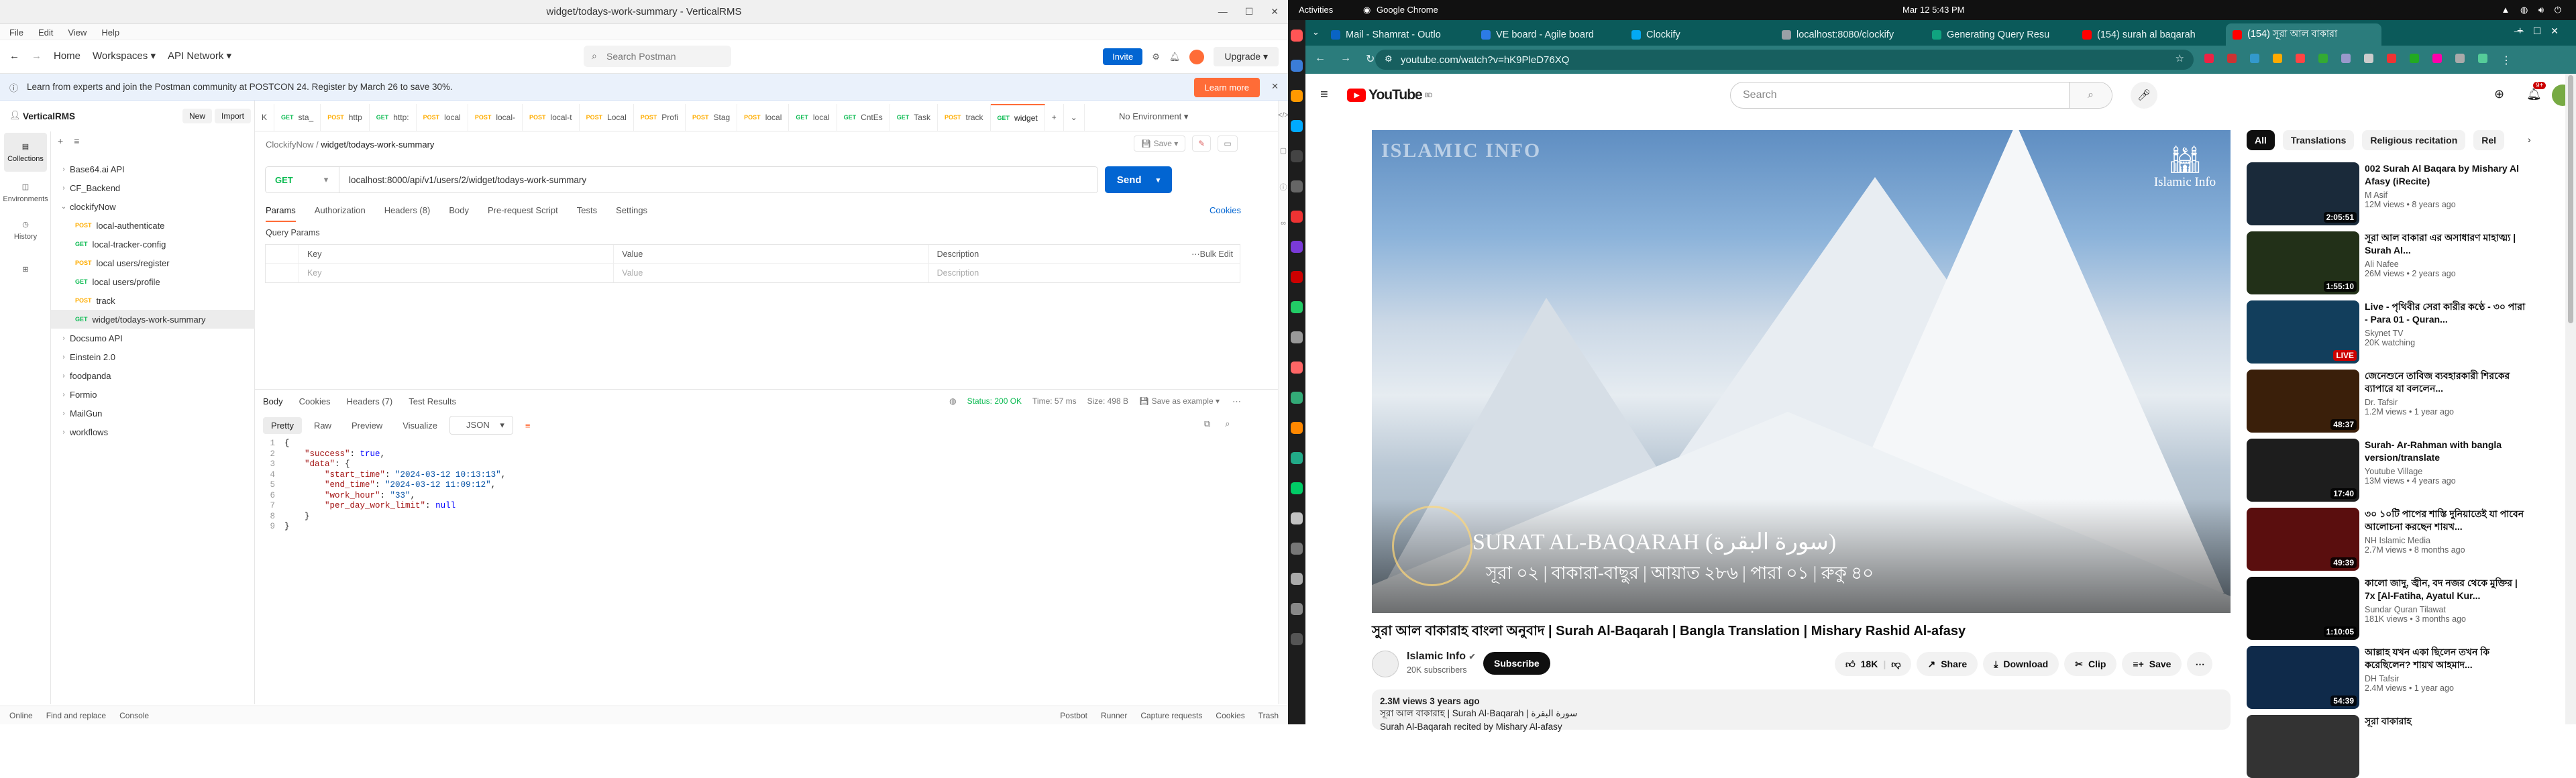 The height and width of the screenshot is (778, 2576). What do you see at coordinates (1073, 715) in the screenshot?
I see `status-postbot: Postbot` at bounding box center [1073, 715].